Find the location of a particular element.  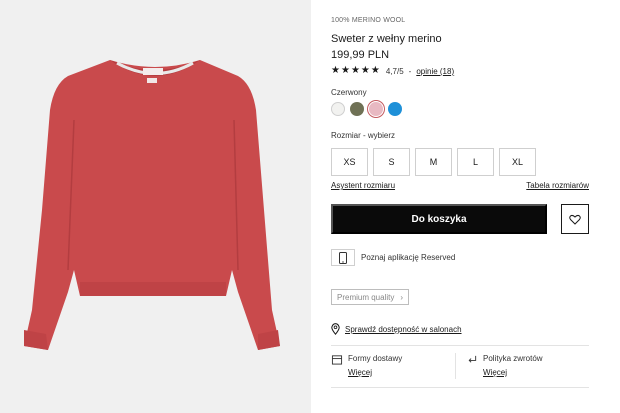

premium-quality-badge: Premium quality › is located at coordinates (370, 297).